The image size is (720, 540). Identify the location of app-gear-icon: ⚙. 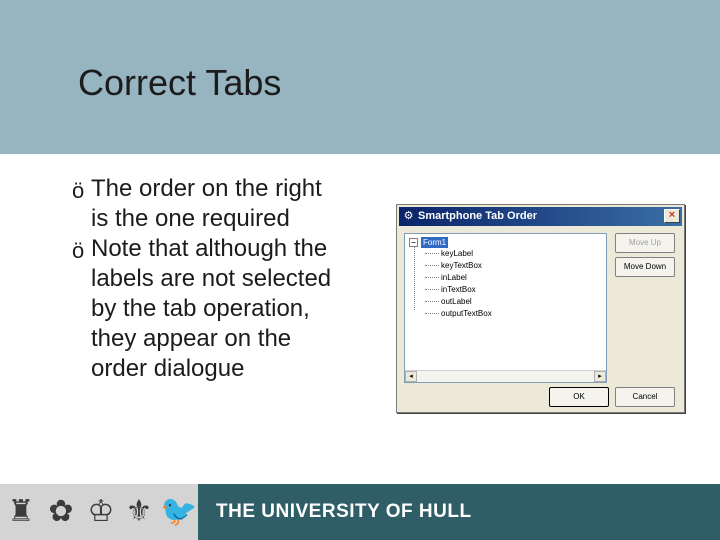
(408, 216).